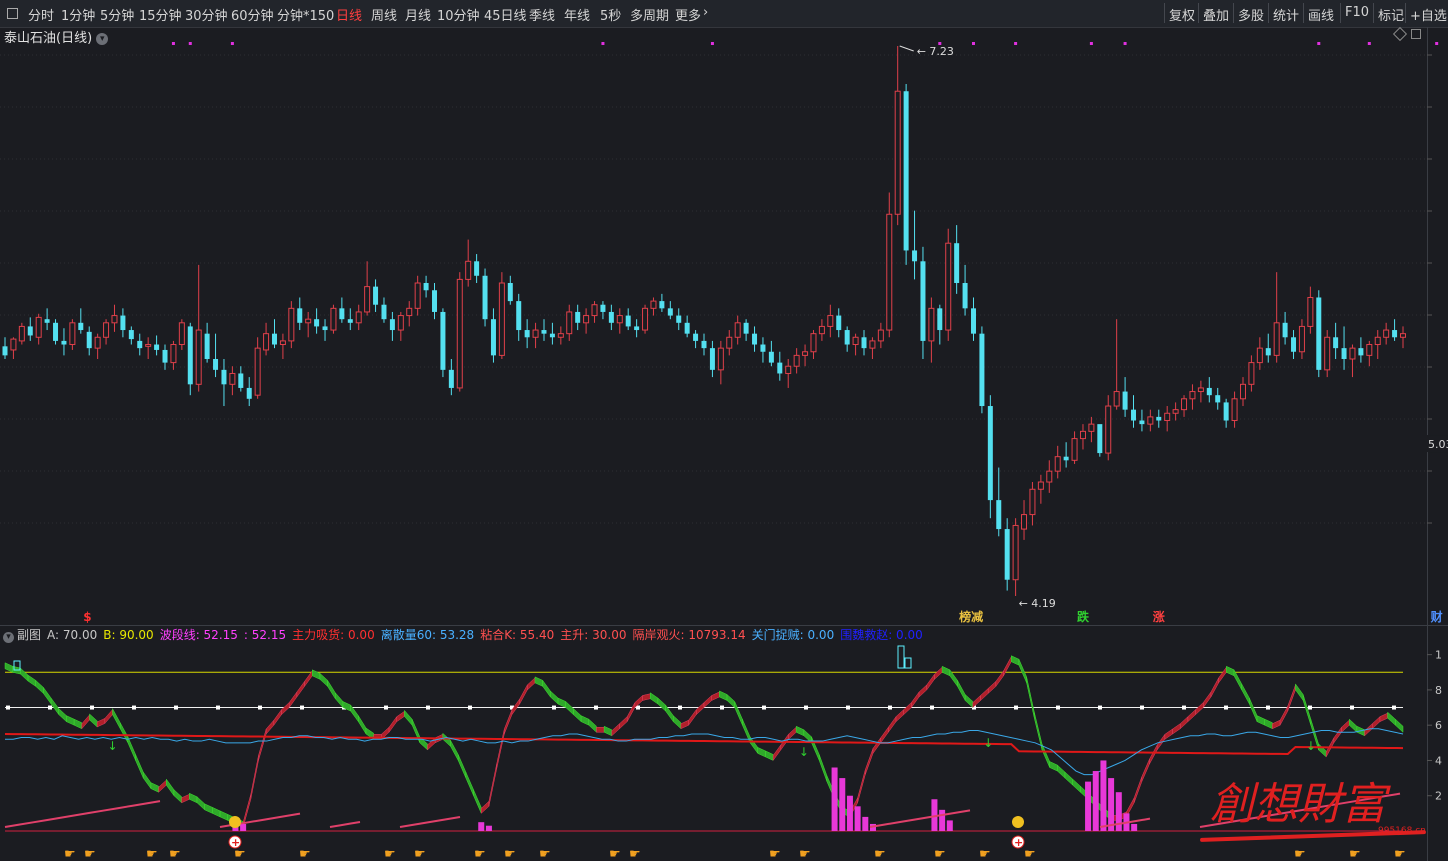  Describe the element at coordinates (1037, 603) in the screenshot. I see `low-label: ← 4.19` at that location.